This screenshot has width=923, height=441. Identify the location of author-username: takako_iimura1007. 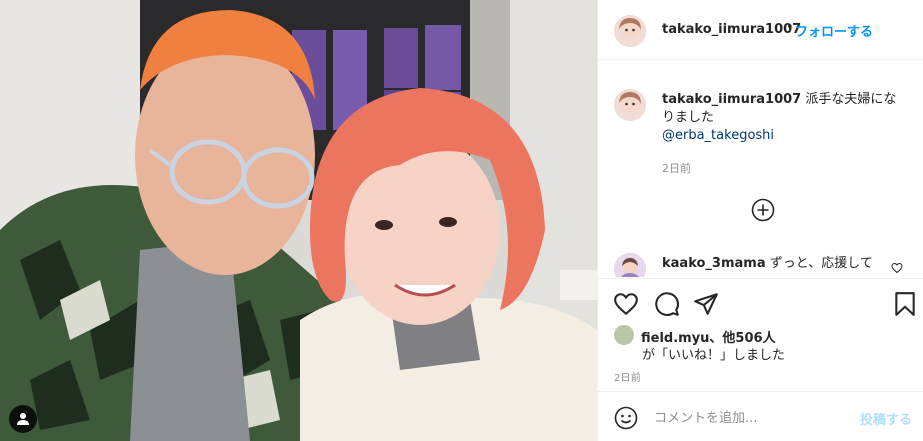
(731, 29).